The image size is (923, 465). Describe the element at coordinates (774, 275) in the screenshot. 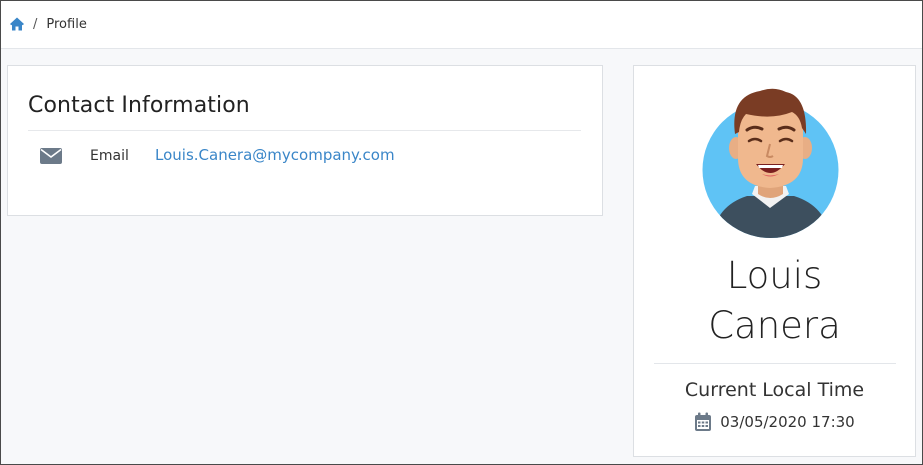

I see `profile-first-name: Louis` at that location.